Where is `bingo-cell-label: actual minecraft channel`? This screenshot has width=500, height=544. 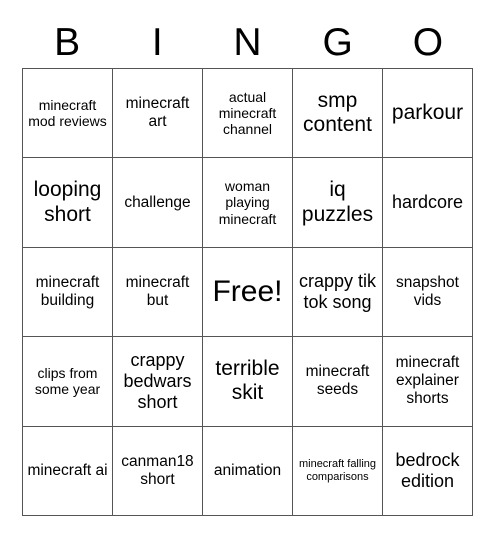
bingo-cell-label: actual minecraft channel is located at coordinates (247, 113).